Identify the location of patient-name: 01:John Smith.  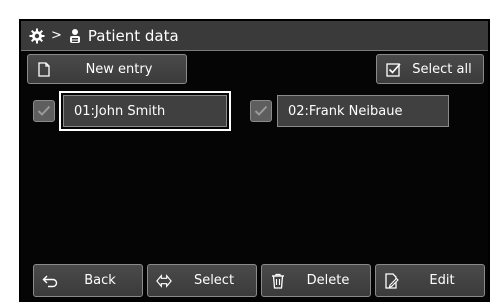
(120, 111).